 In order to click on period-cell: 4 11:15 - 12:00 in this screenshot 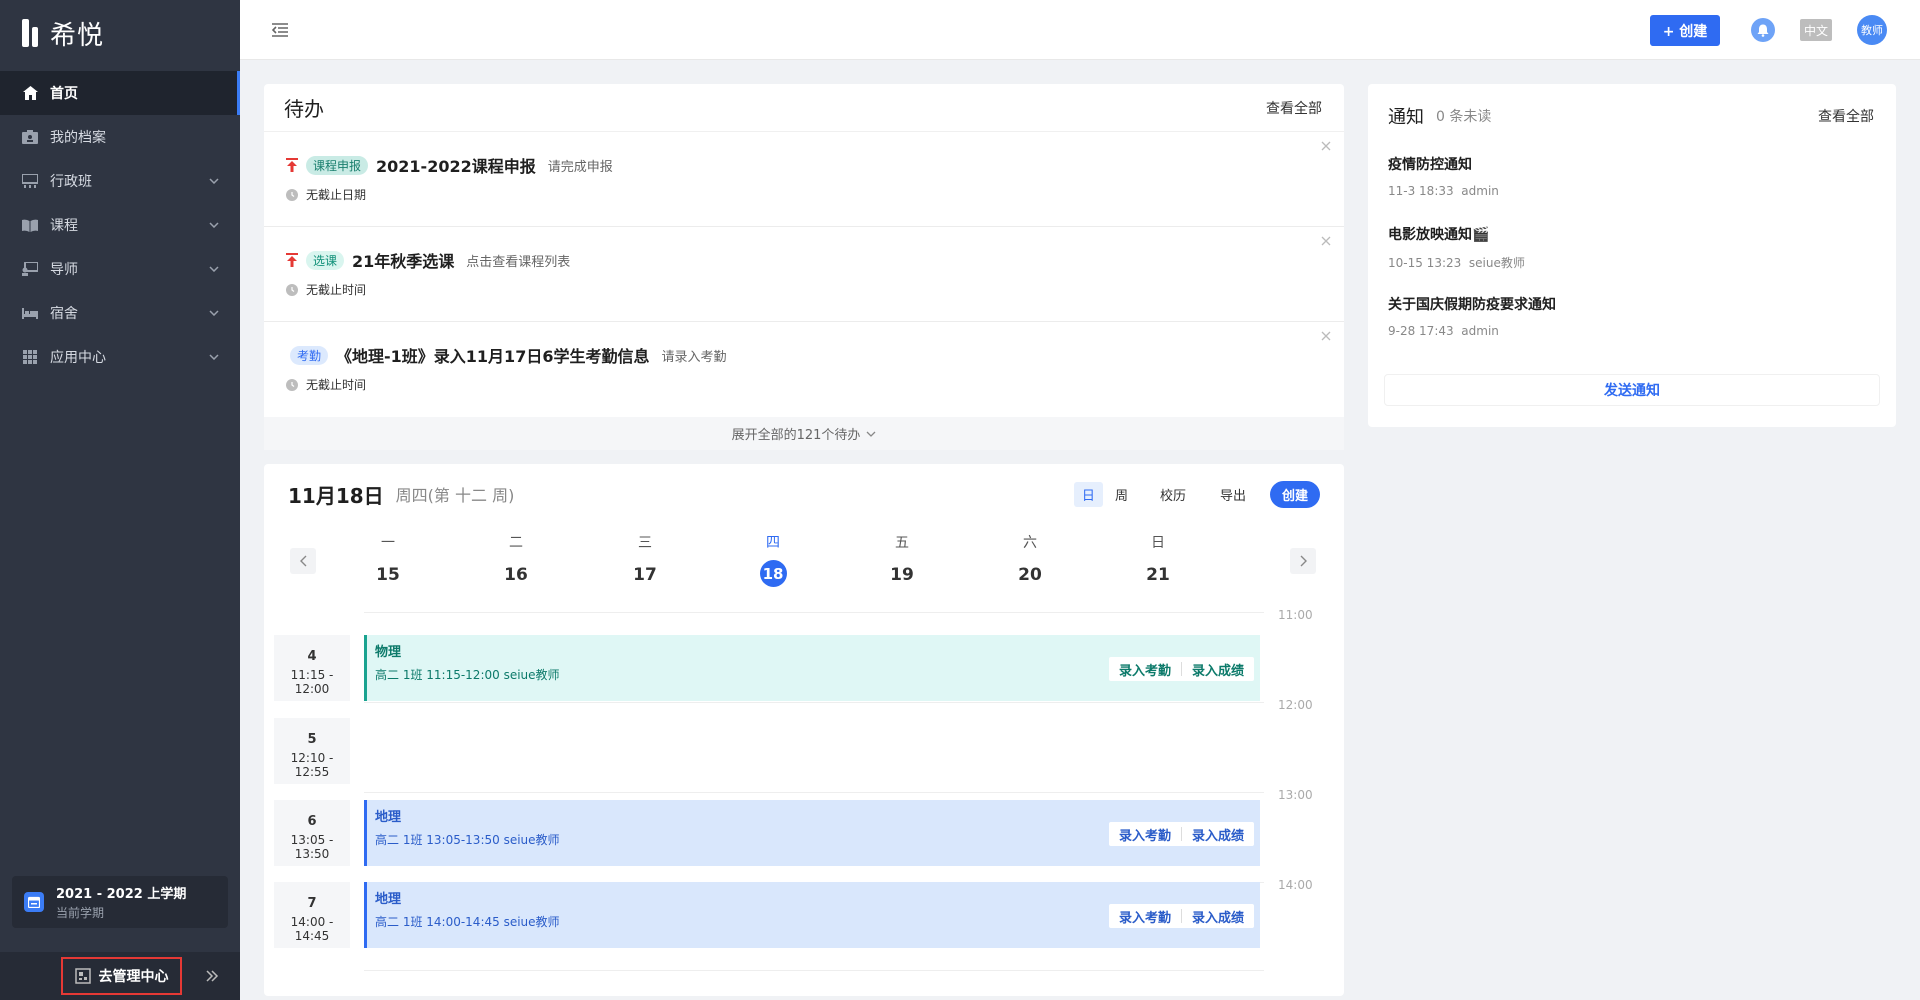, I will do `click(312, 668)`.